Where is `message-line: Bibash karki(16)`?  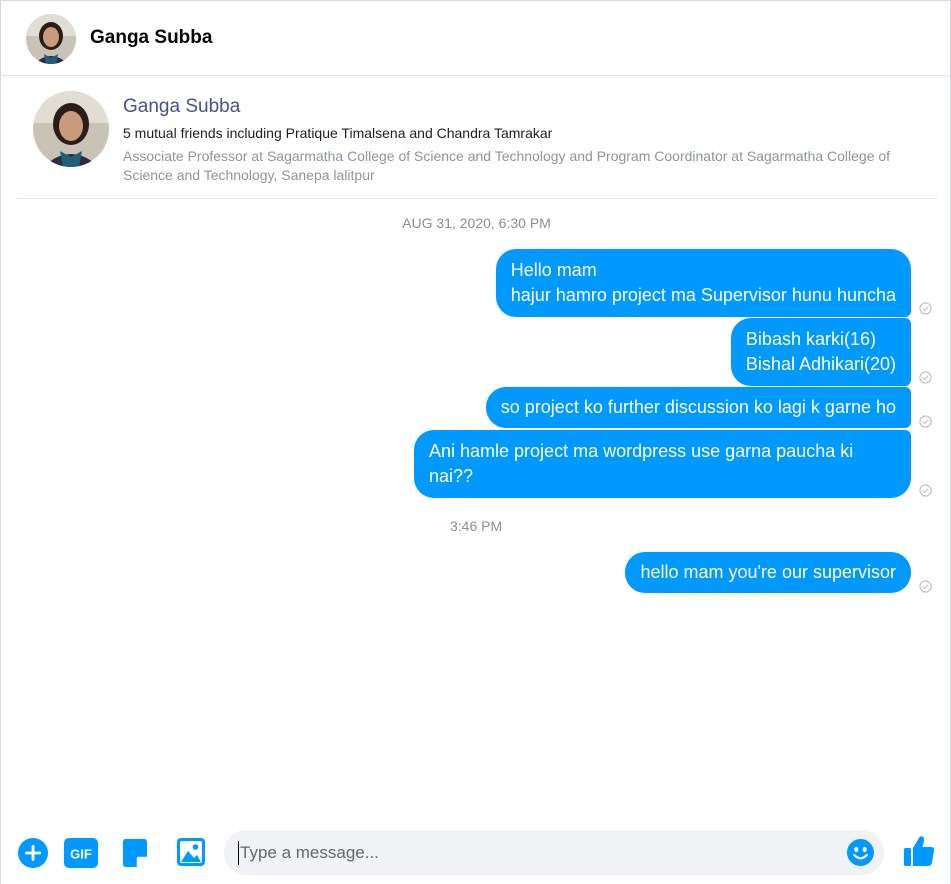 message-line: Bibash karki(16) is located at coordinates (810, 339).